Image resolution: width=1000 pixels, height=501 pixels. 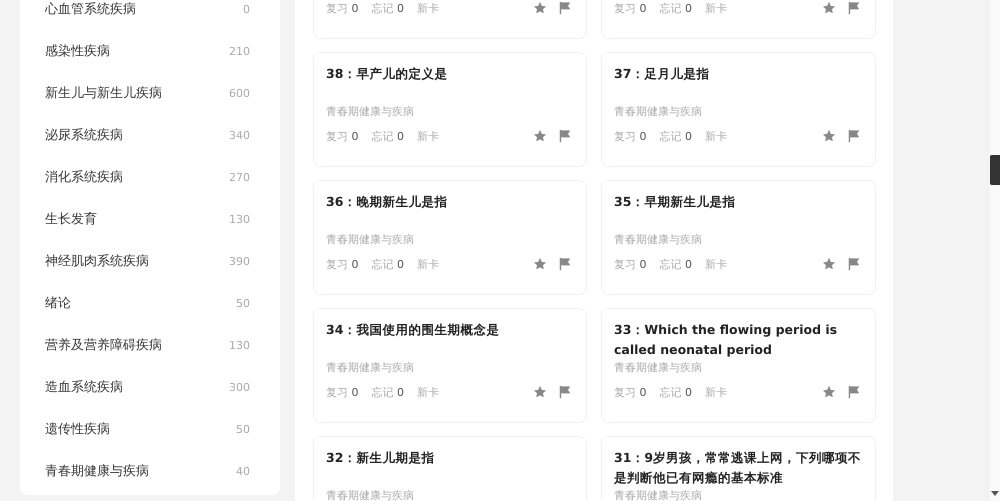 I want to click on category-name: 心血管系统疾病, so click(x=90, y=9).